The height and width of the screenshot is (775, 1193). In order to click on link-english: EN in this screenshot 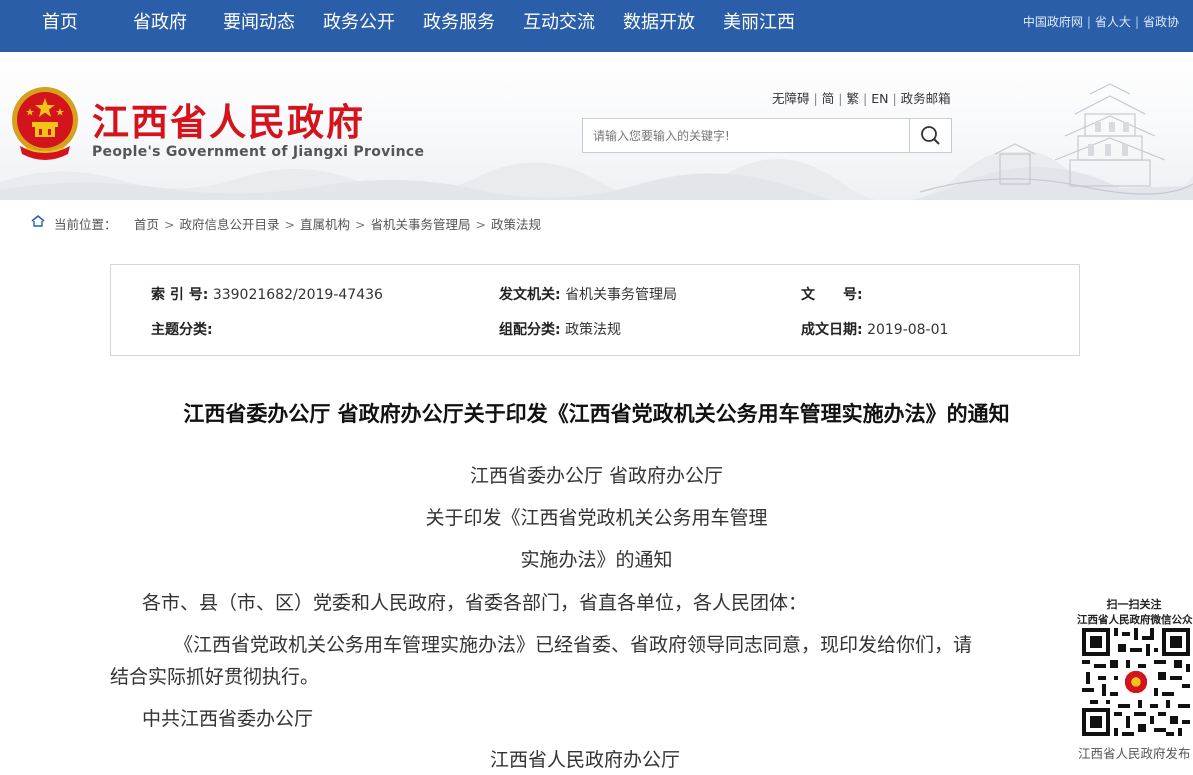, I will do `click(879, 98)`.